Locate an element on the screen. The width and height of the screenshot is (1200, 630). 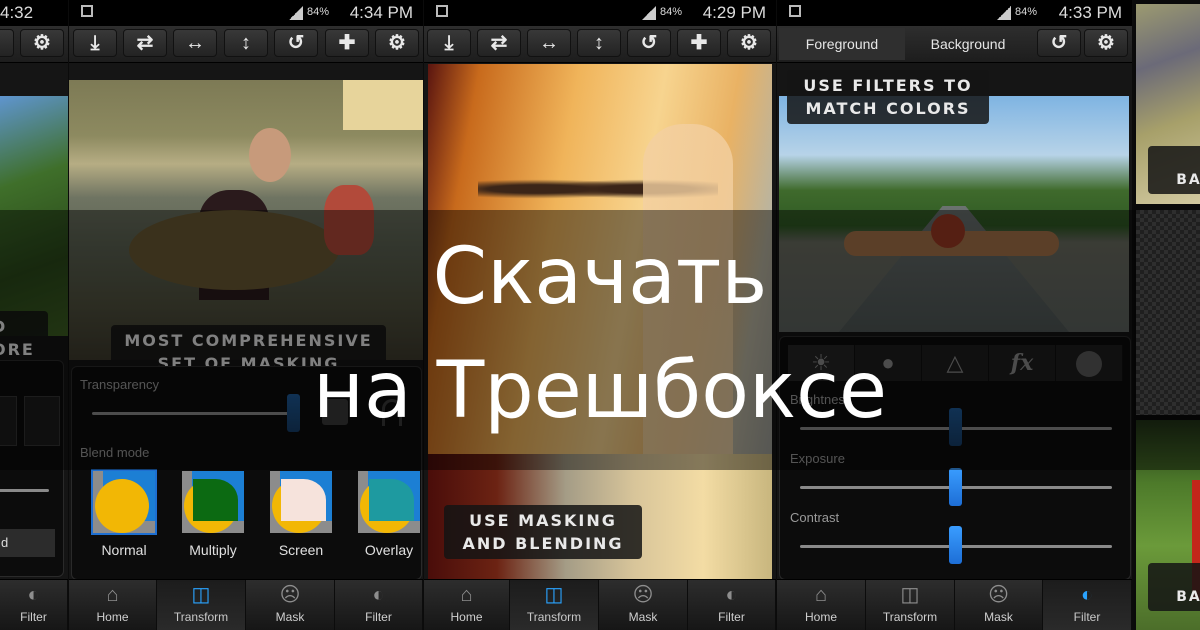
tab-foreground: Foreground is located at coordinates (842, 44).